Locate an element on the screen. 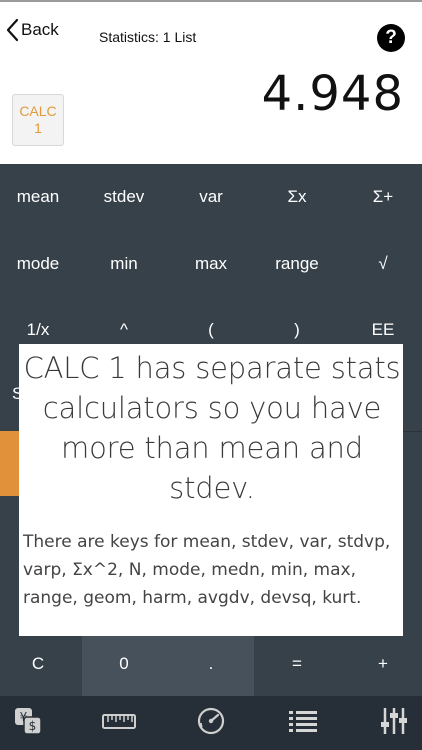 The width and height of the screenshot is (422, 750). key-sum-plus: Σ+ is located at coordinates (381, 197).